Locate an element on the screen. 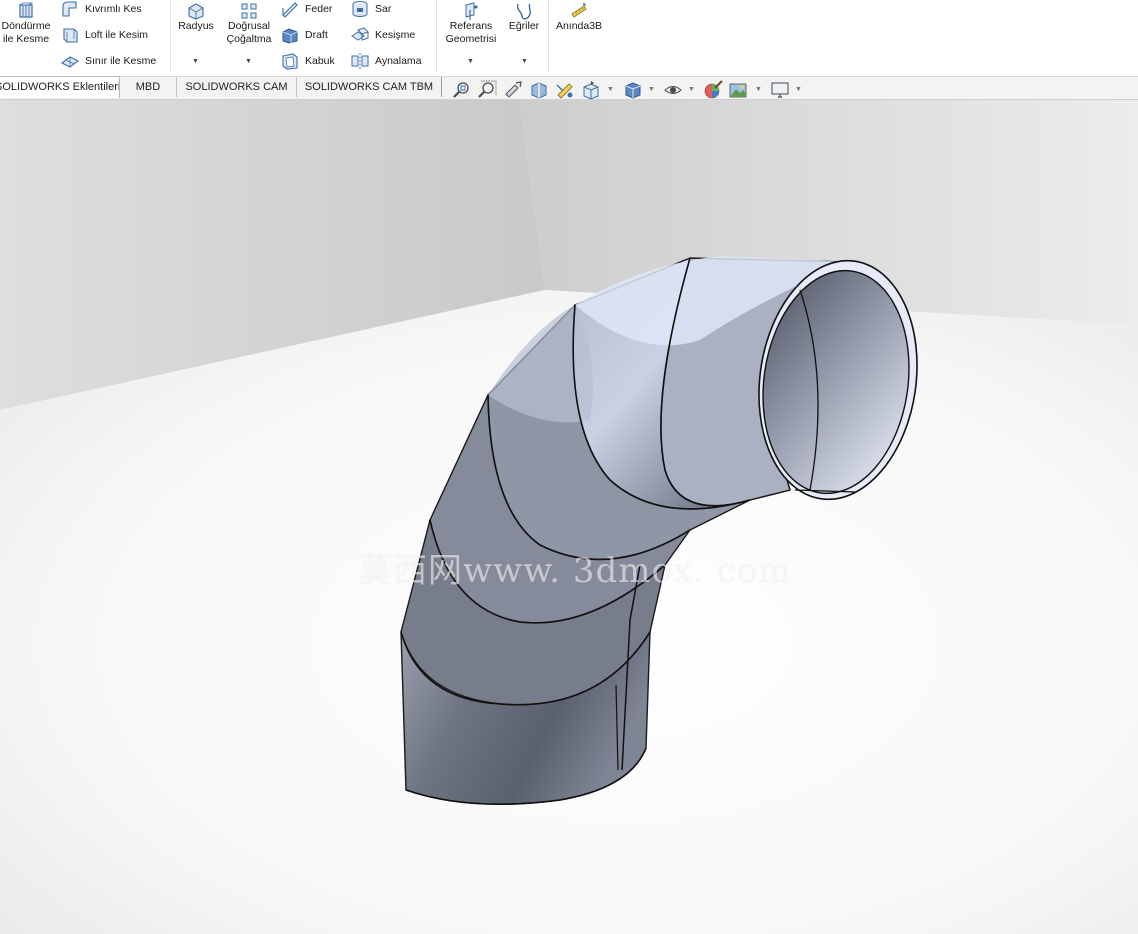 This screenshot has height=934, width=1138. zoom-to-fit-icon is located at coordinates (462, 90).